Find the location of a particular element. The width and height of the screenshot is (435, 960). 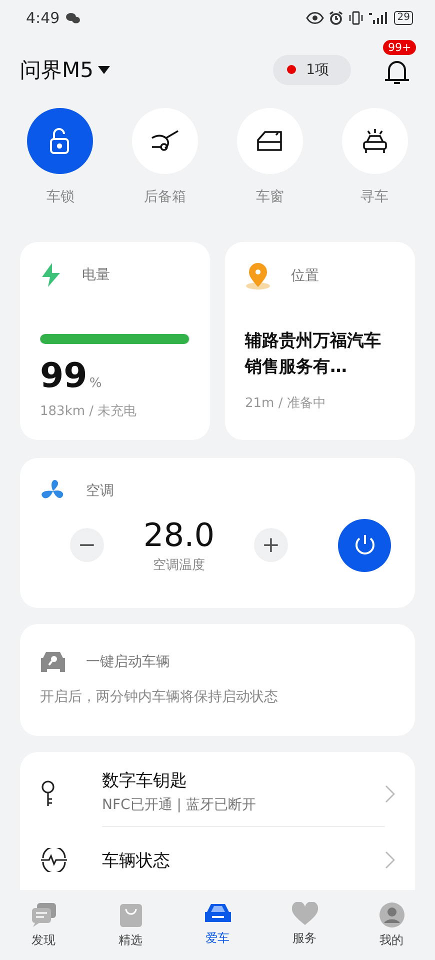

alarm-icon is located at coordinates (336, 17).